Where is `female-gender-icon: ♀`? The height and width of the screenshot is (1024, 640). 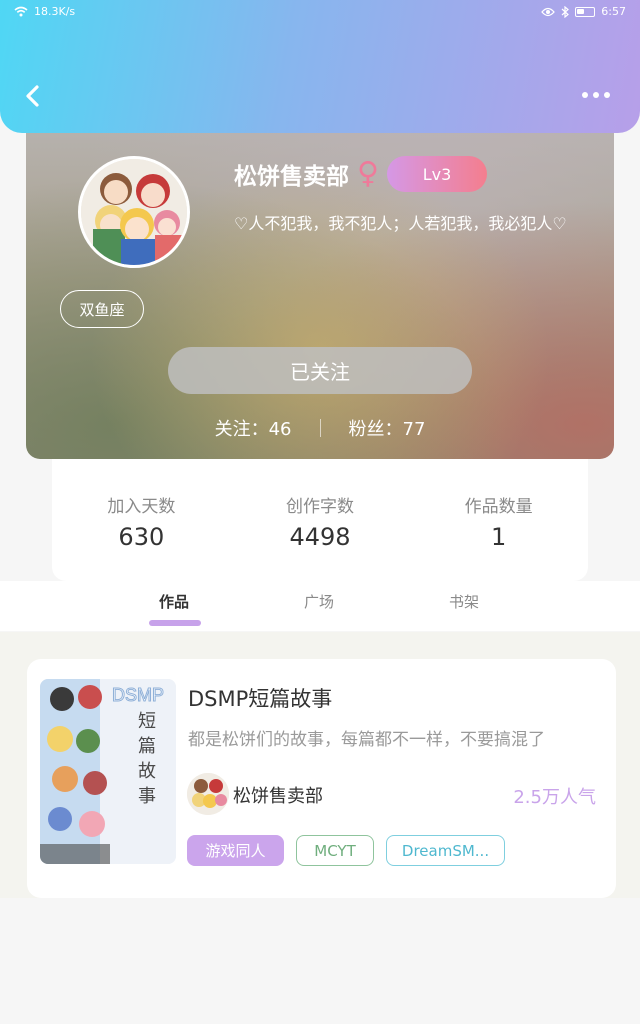
female-gender-icon: ♀ is located at coordinates (368, 173).